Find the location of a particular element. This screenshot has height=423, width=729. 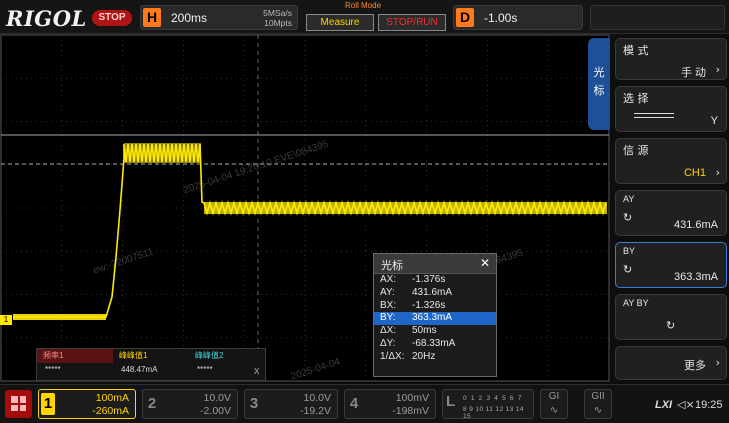

cursor-row-inv-dx: 1/ΔX: 20Hz is located at coordinates (435, 357).